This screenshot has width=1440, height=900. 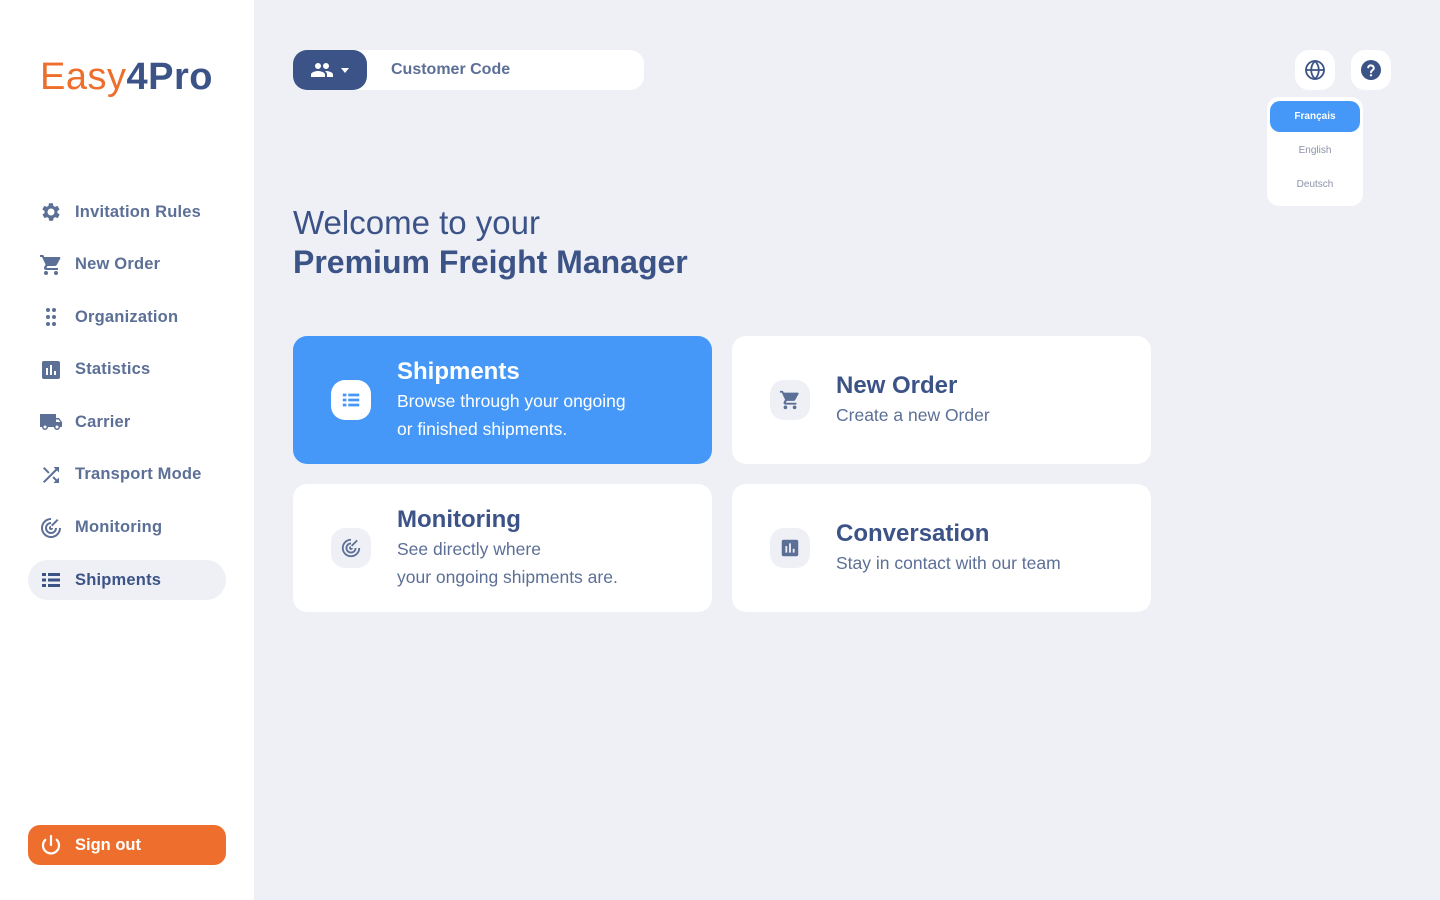 What do you see at coordinates (458, 371) in the screenshot?
I see `card-title: Shipments` at bounding box center [458, 371].